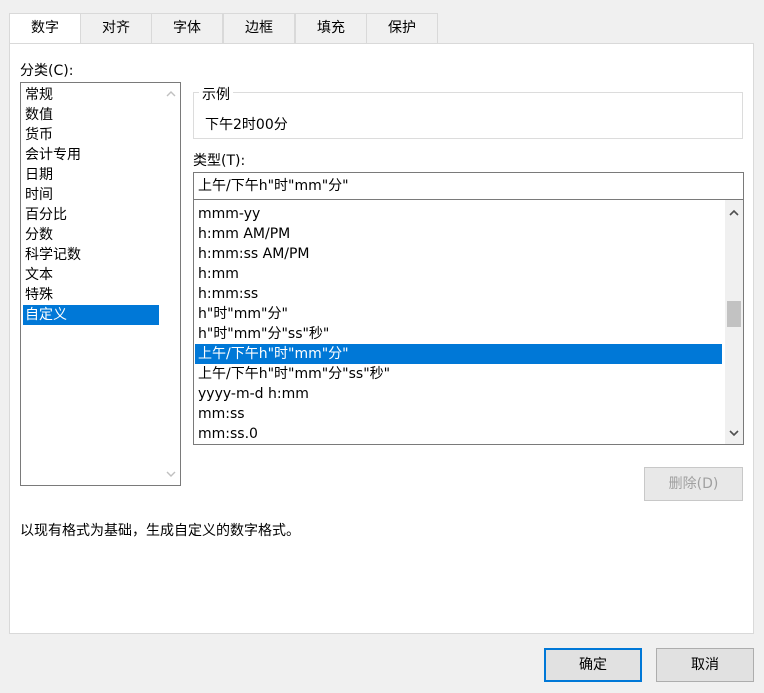  What do you see at coordinates (458, 214) in the screenshot?
I see `type-item: mmm-yy` at bounding box center [458, 214].